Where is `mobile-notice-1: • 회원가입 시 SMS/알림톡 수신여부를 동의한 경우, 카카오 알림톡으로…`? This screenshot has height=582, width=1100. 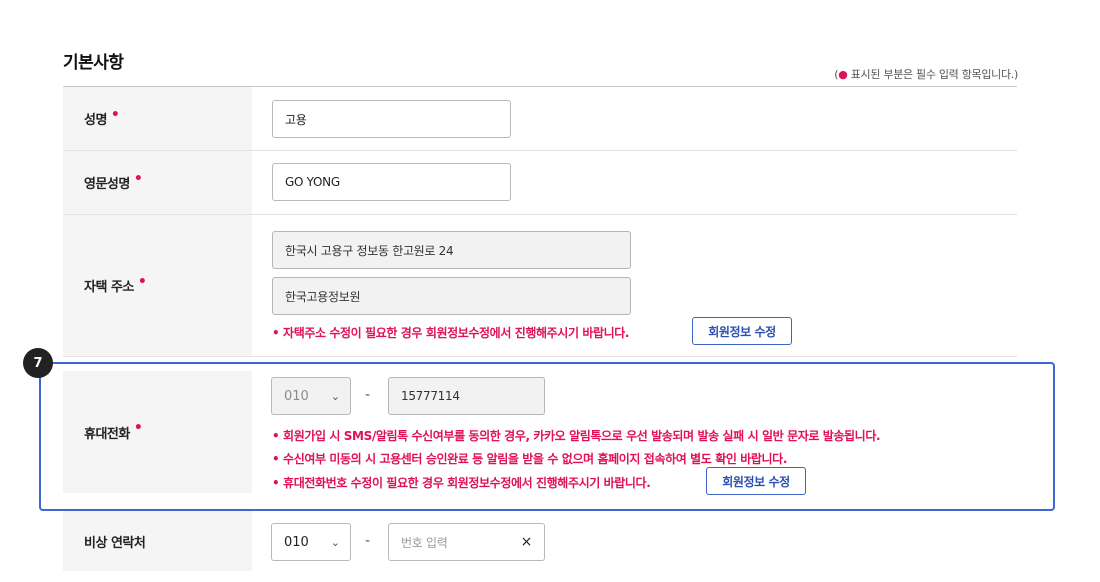
mobile-notice-1: • 회원가입 시 SMS/알림톡 수신여부를 동의한 경우, 카카오 알림톡으로… is located at coordinates (576, 436).